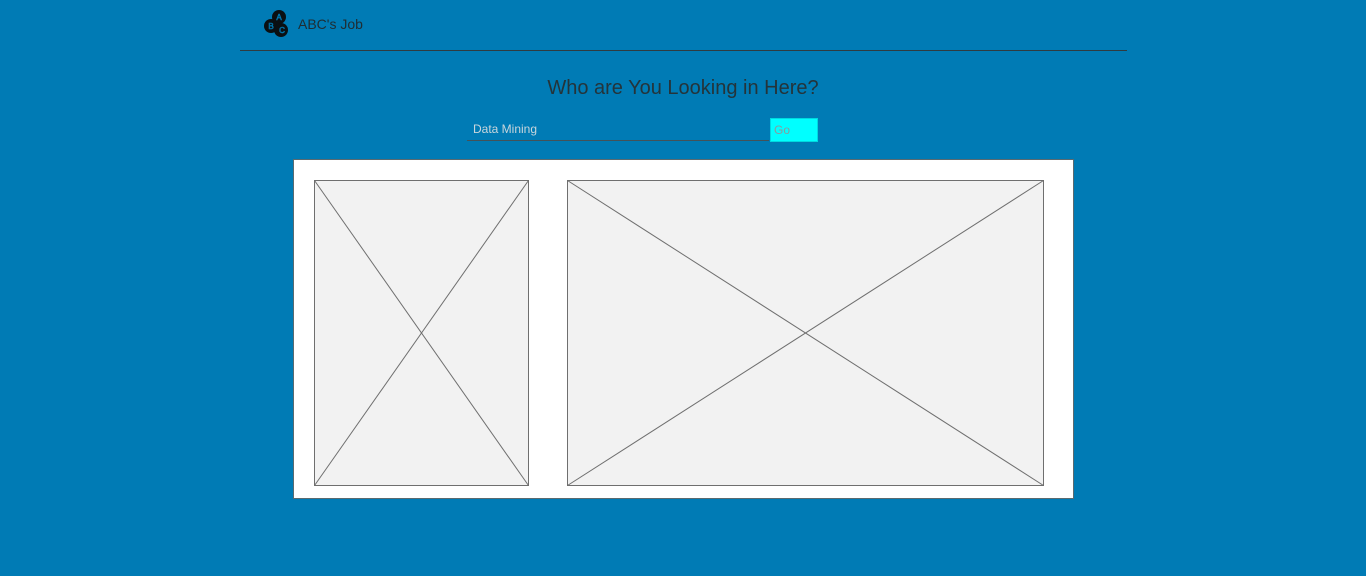 This screenshot has width=1366, height=576. I want to click on logo-letter-c: C, so click(282, 30).